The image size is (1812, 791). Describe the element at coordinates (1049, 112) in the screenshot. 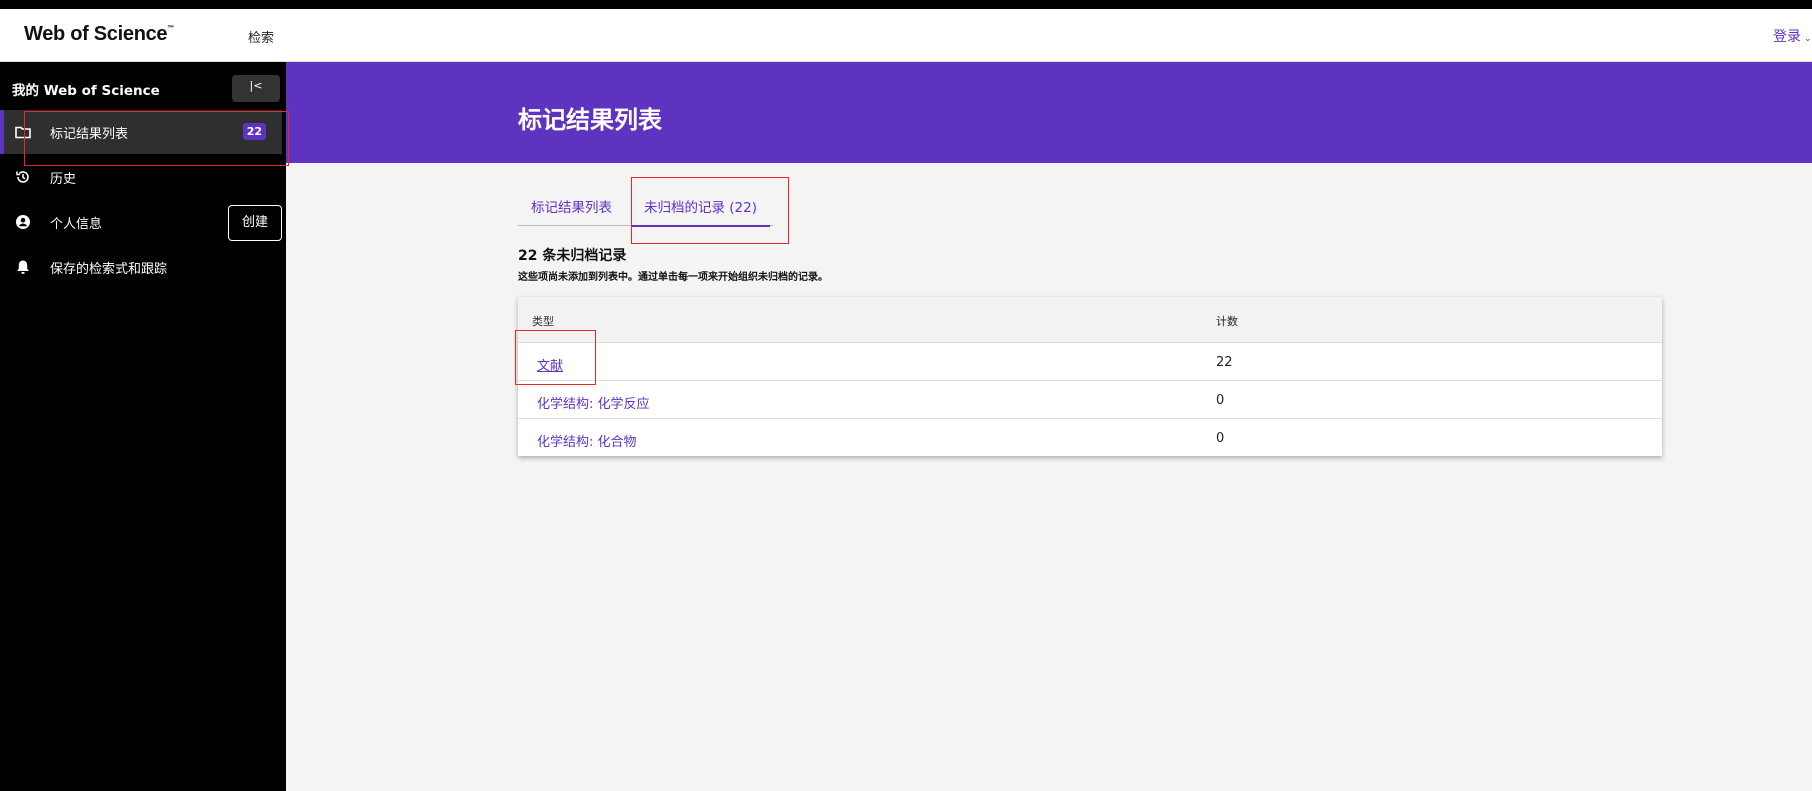

I see `page-banner: 标记结果列表` at that location.